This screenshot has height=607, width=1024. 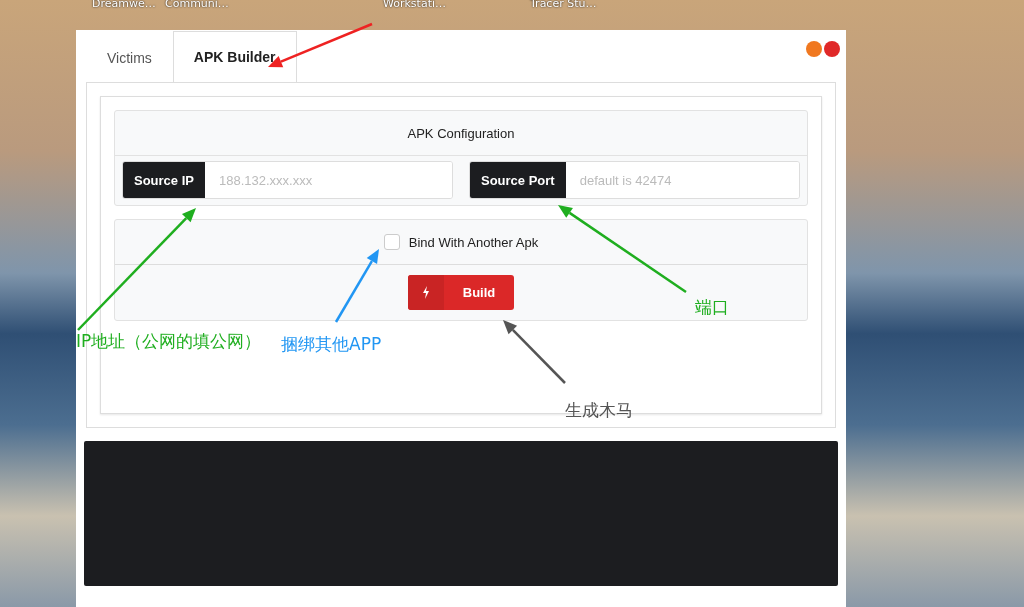 I want to click on minimize-dot, so click(x=814, y=49).